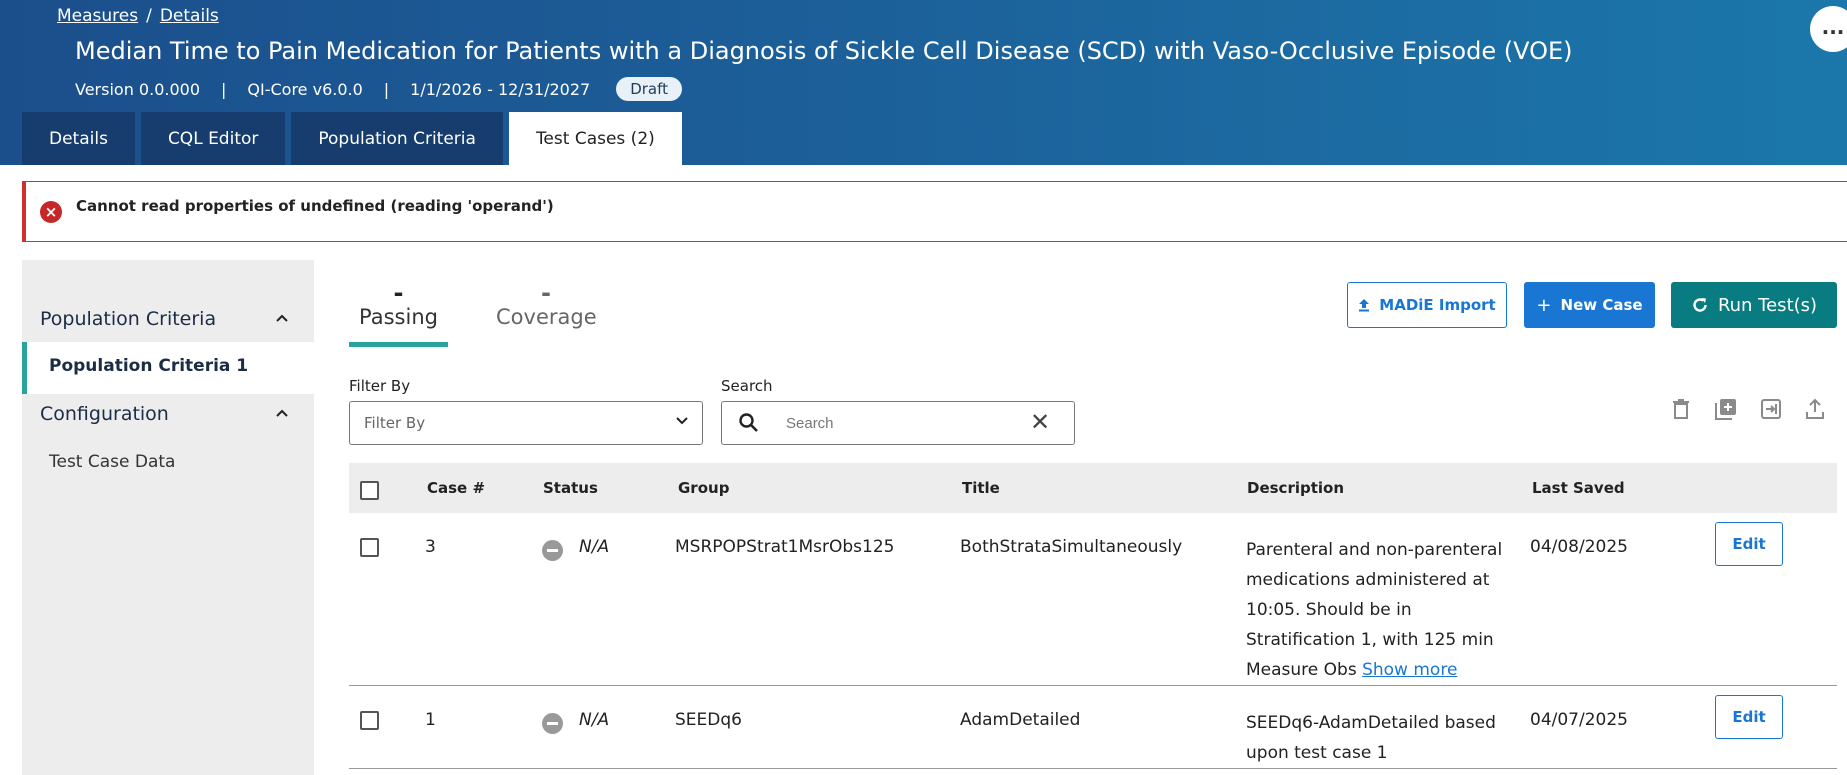 This screenshot has height=775, width=1847. I want to click on add-box-icon, so click(1726, 409).